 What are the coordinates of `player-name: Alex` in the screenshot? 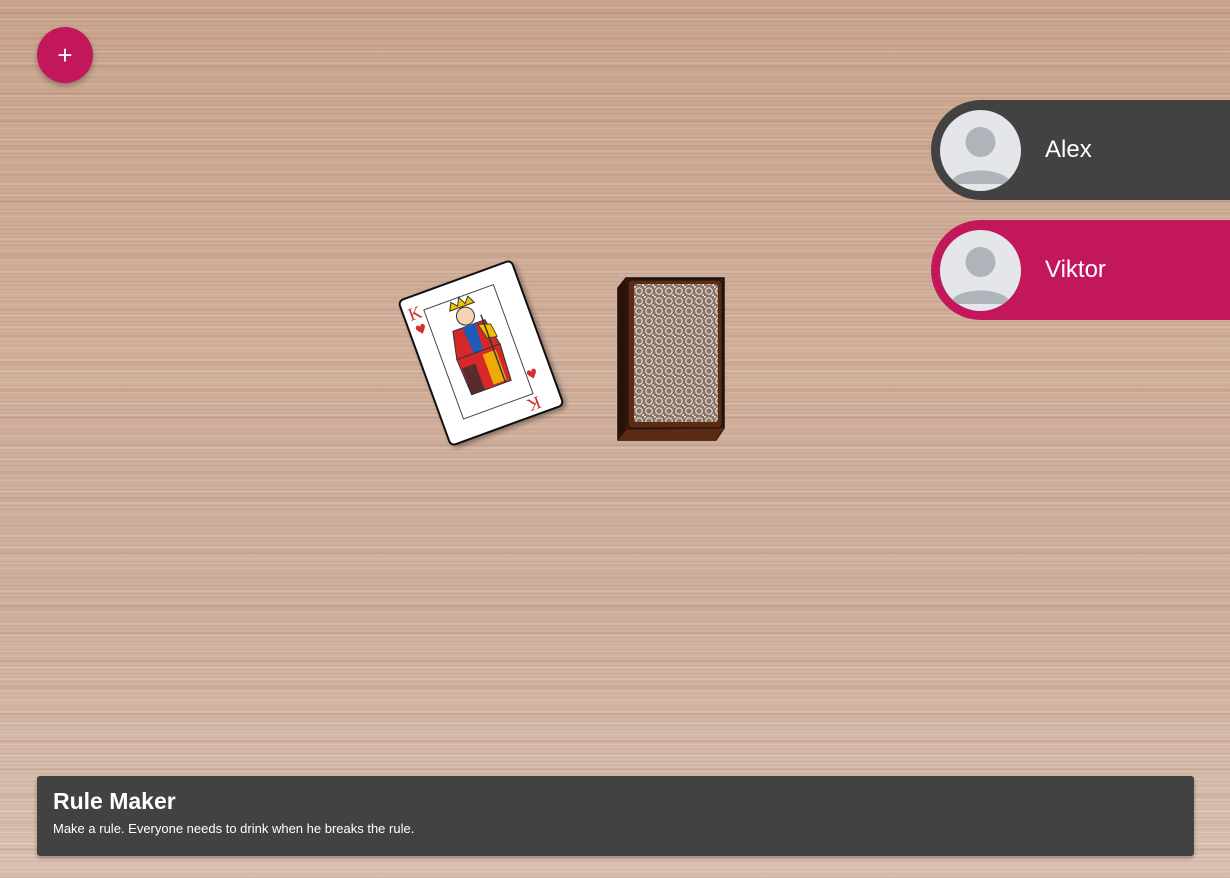 It's located at (1068, 149).